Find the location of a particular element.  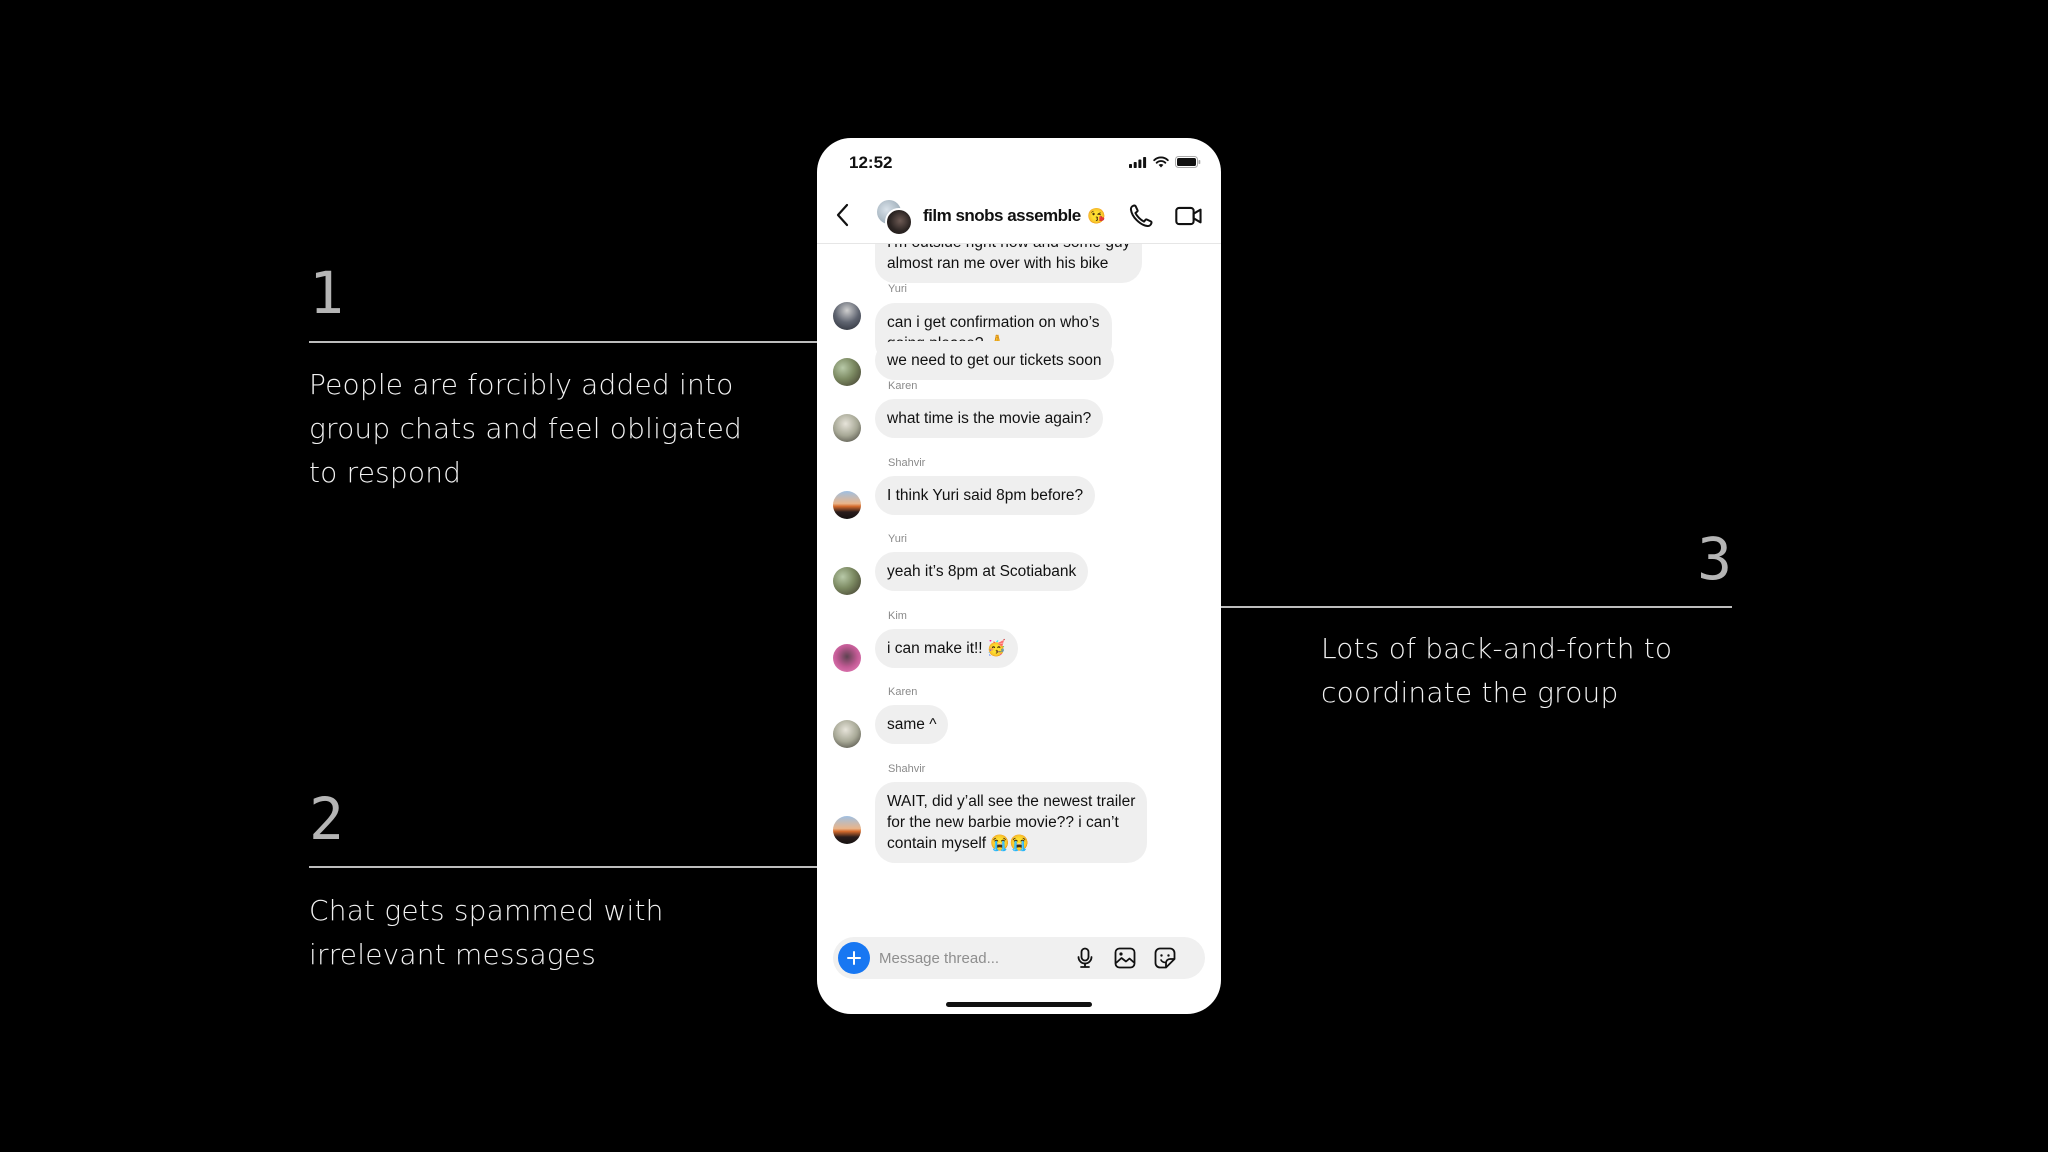

battery-icon is located at coordinates (1188, 162).